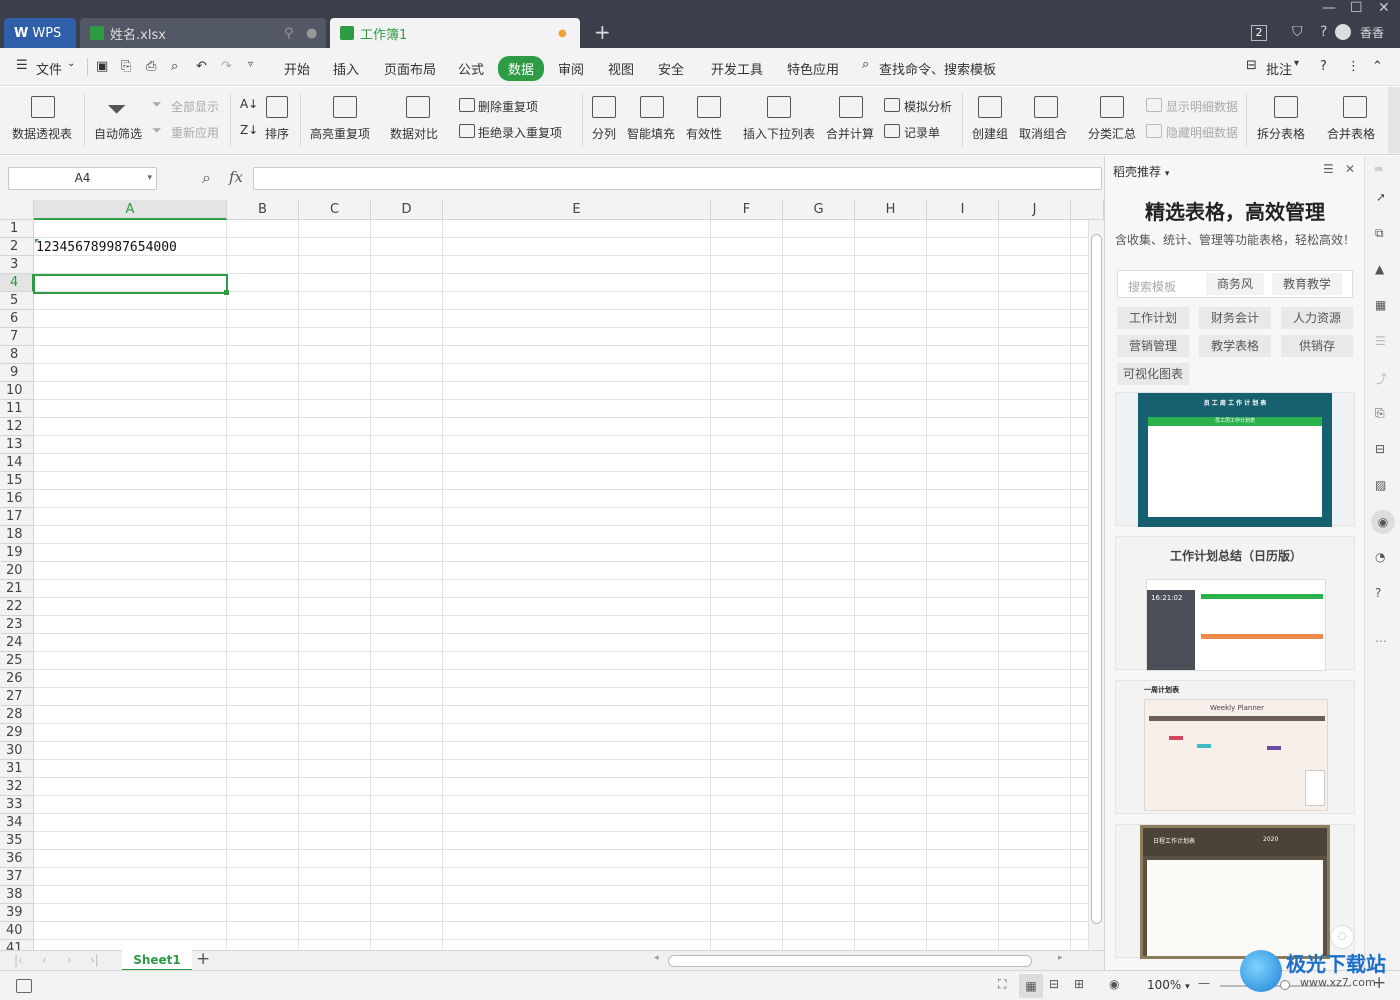  I want to click on fill-handle, so click(226, 292).